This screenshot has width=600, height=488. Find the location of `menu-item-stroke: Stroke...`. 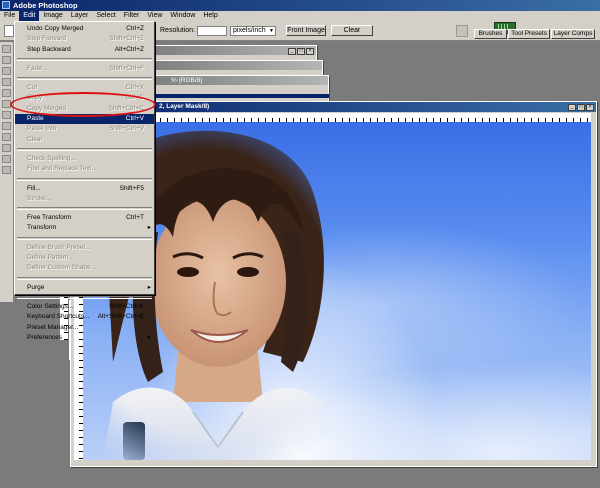

menu-item-stroke: Stroke... is located at coordinates (84, 199).